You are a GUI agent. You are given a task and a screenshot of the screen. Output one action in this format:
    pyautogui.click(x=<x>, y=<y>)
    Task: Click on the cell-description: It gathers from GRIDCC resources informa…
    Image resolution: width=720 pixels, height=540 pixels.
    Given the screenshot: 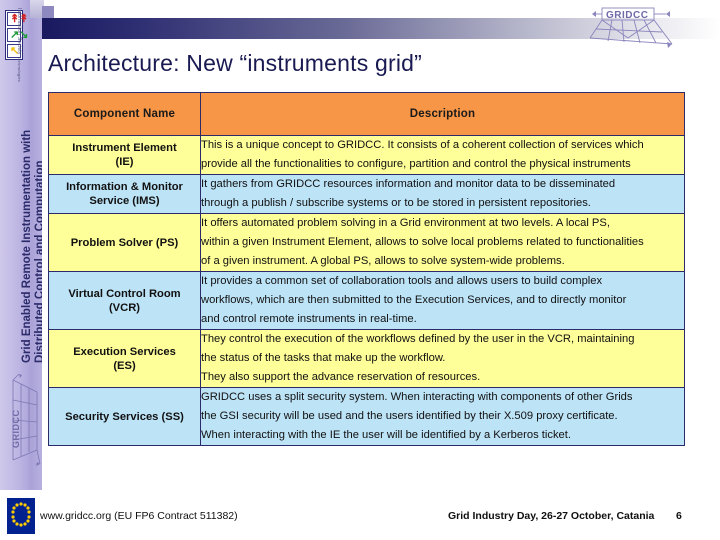 What is the action you would take?
    pyautogui.click(x=442, y=194)
    